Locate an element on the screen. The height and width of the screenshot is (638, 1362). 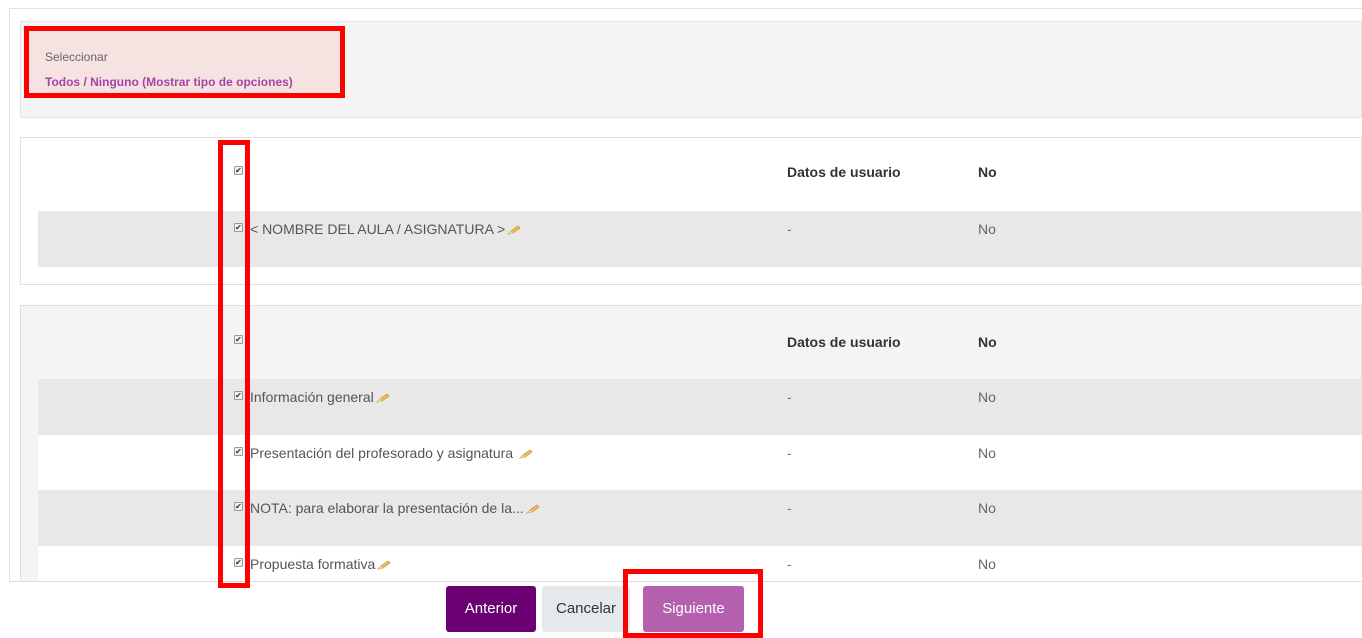
frame-left-border is located at coordinates (9, 295).